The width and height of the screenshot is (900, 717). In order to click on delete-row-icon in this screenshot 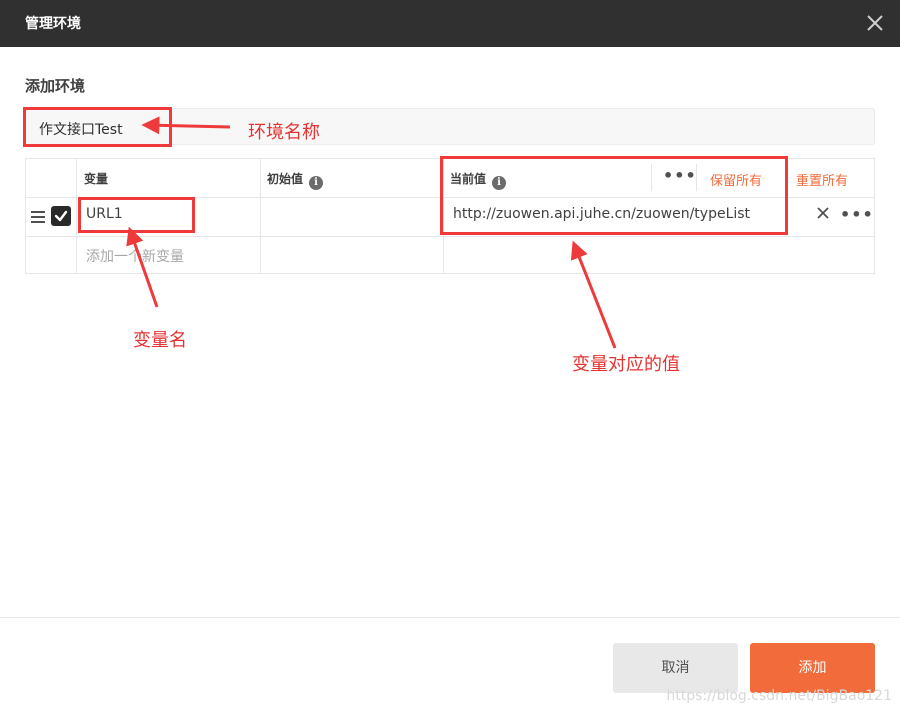, I will do `click(823, 213)`.